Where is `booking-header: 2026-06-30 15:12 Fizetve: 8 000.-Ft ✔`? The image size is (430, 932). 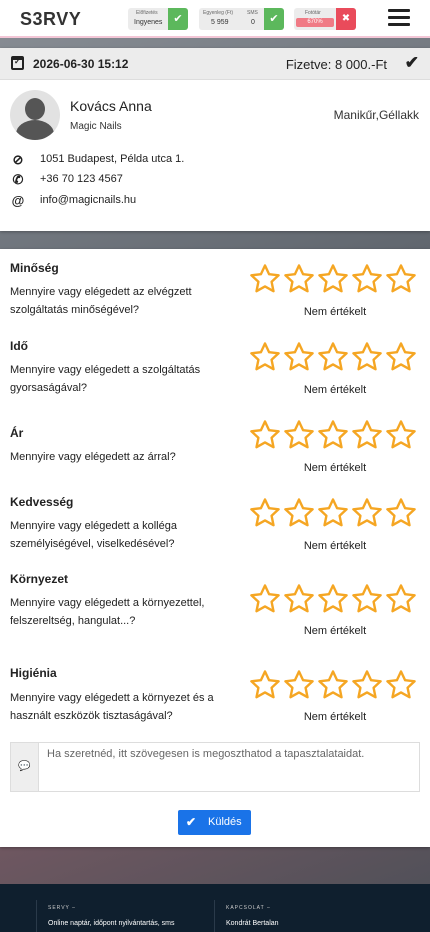
booking-header: 2026-06-30 15:12 Fizetve: 8 000.-Ft ✔ is located at coordinates (215, 64).